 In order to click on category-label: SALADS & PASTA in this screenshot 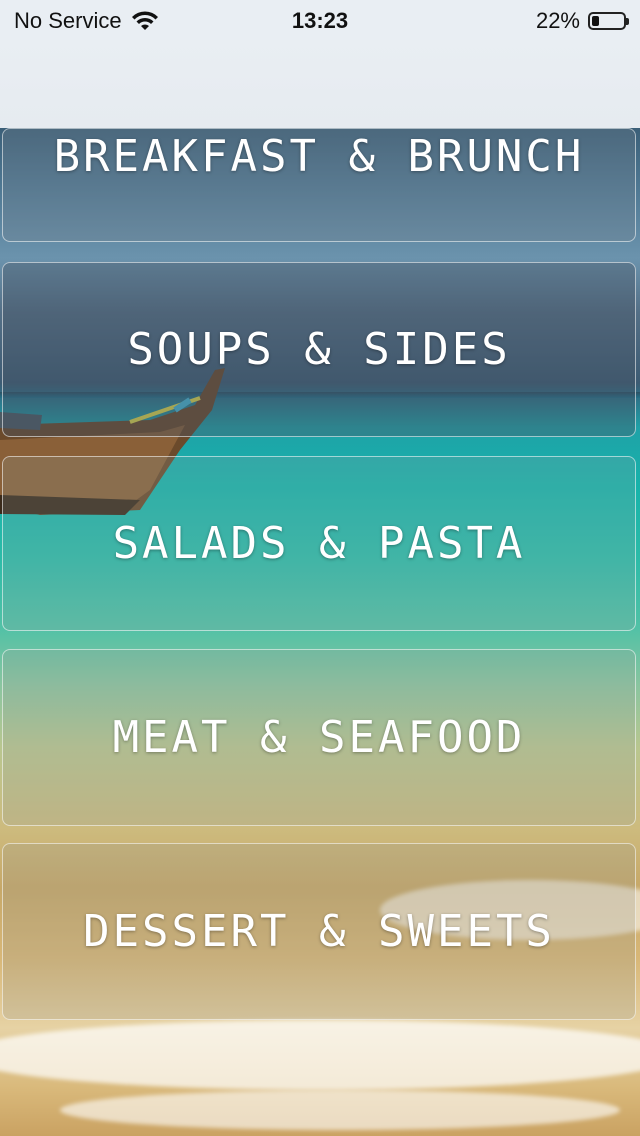, I will do `click(319, 543)`.